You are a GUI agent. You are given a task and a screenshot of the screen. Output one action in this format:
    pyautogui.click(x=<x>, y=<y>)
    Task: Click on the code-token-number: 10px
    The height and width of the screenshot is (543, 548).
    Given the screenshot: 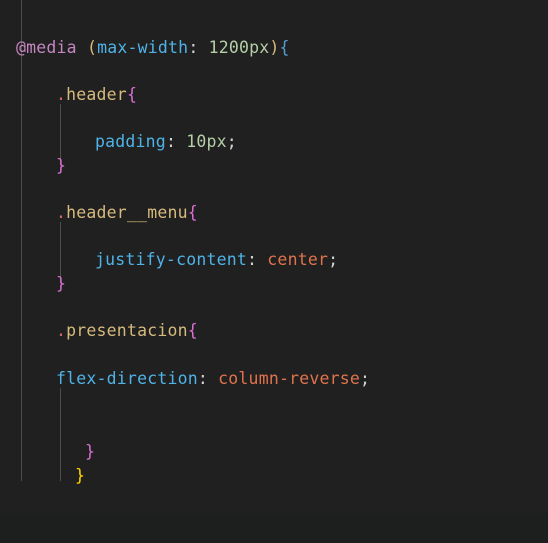 What is the action you would take?
    pyautogui.click(x=206, y=141)
    